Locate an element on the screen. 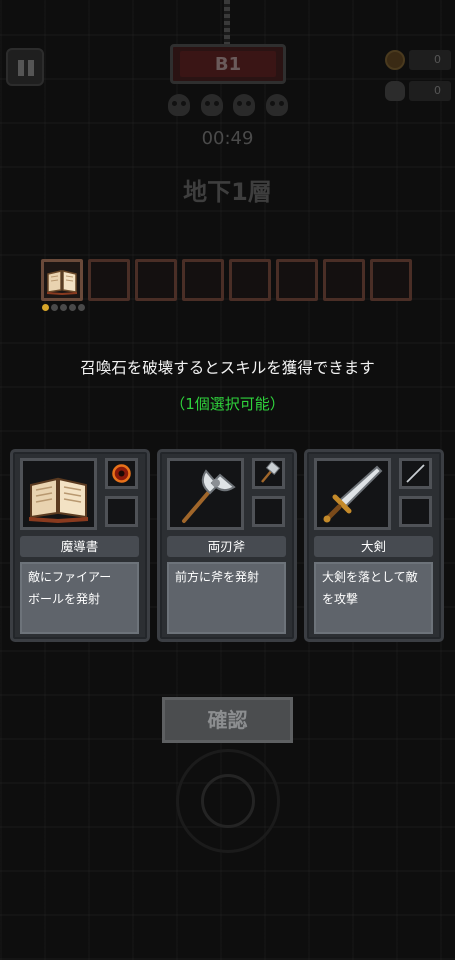 Image resolution: width=455 pixels, height=960 pixels. skill-name: 両刃斧 is located at coordinates (226, 546).